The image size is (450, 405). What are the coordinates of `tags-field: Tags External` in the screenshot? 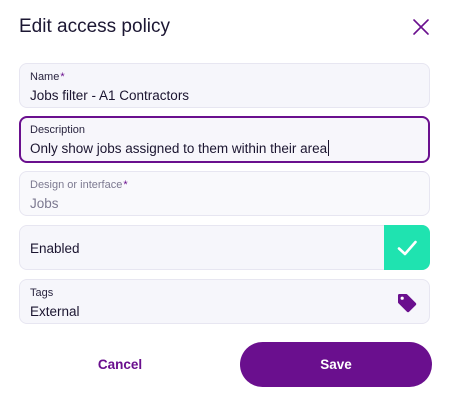 It's located at (224, 301).